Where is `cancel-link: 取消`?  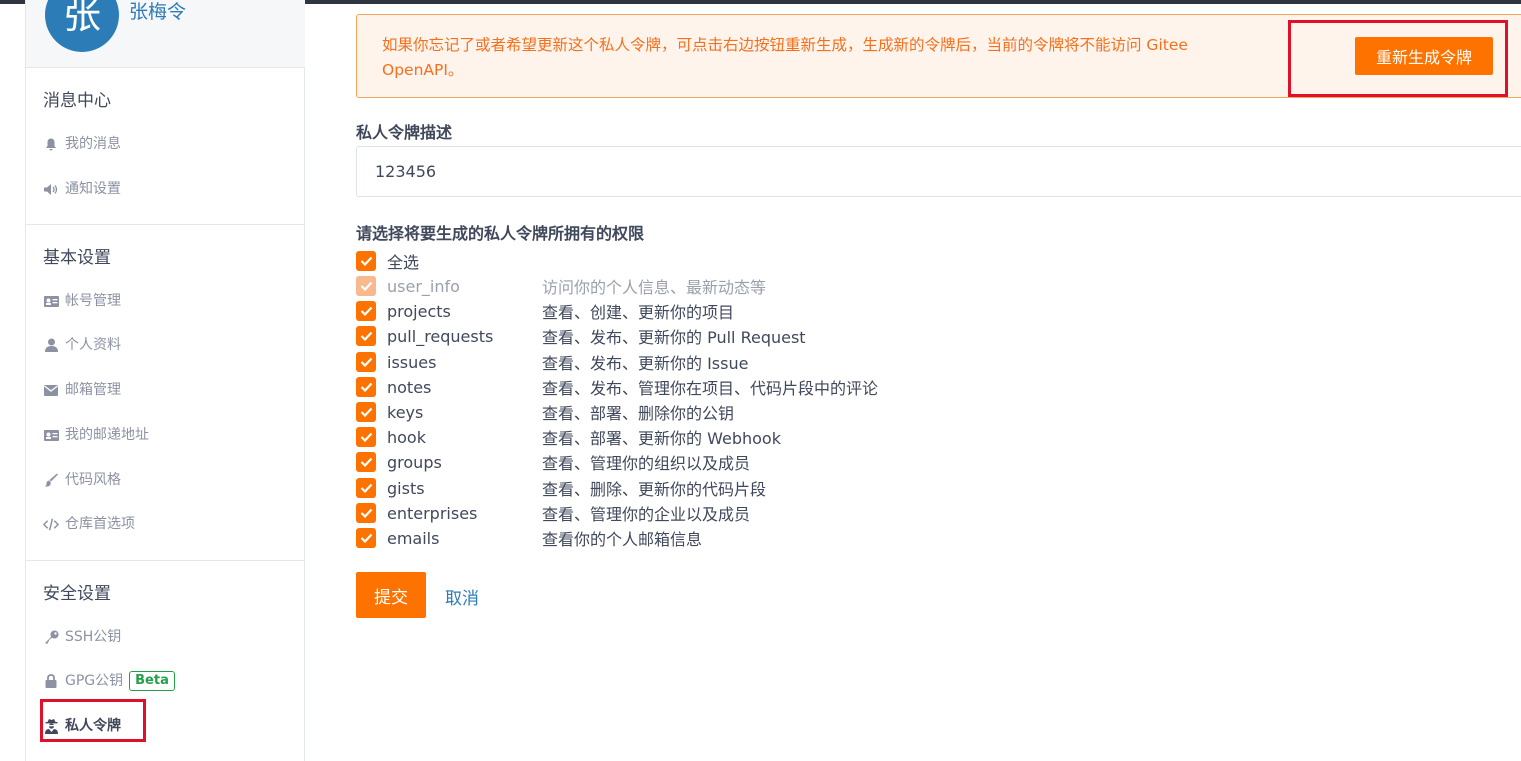
cancel-link: 取消 is located at coordinates (462, 596).